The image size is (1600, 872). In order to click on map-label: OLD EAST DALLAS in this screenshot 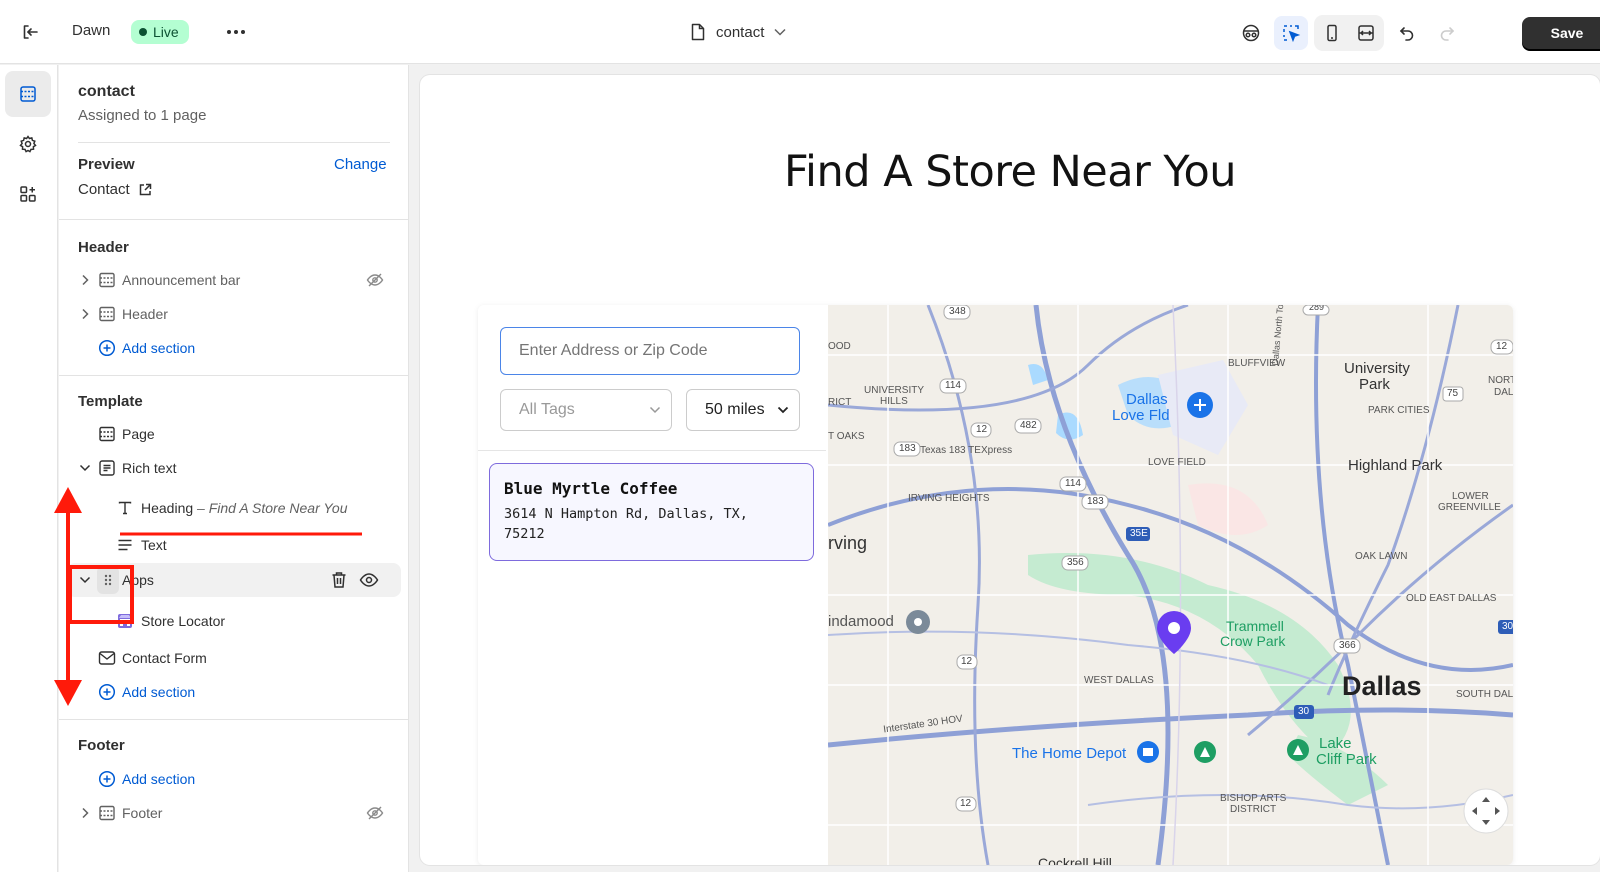, I will do `click(1451, 598)`.